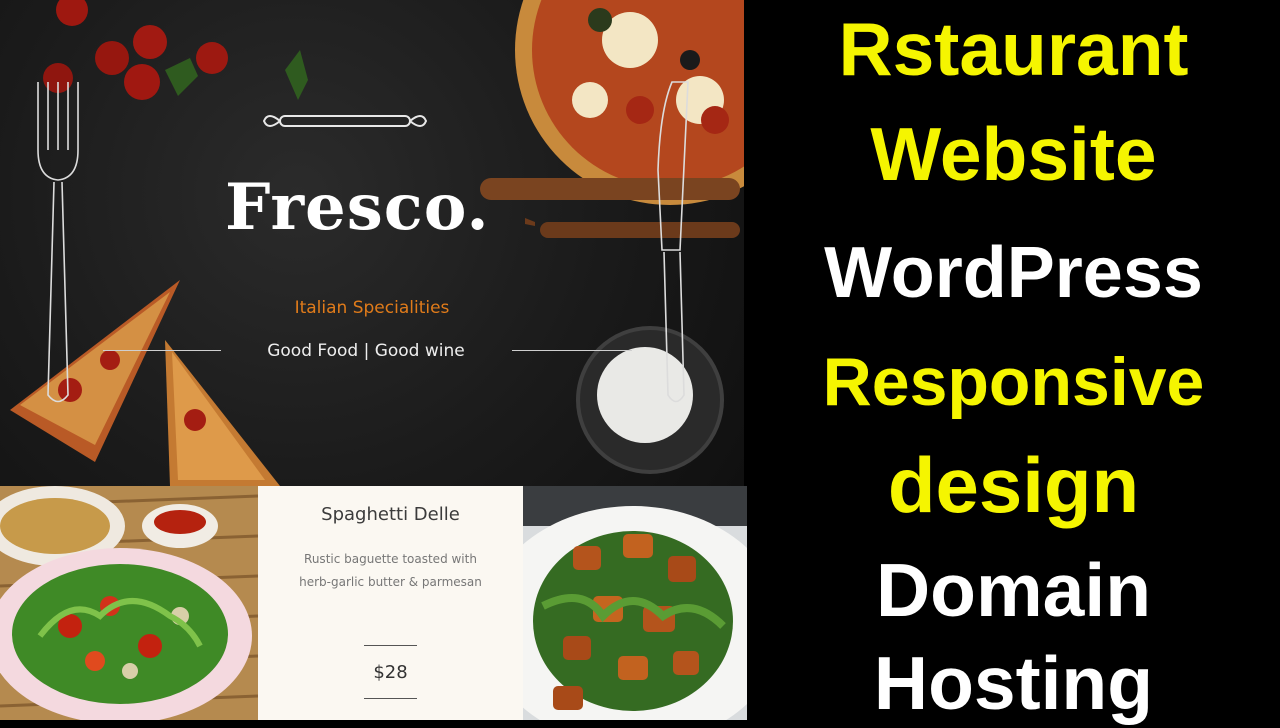 The height and width of the screenshot is (728, 1280). Describe the element at coordinates (1013, 273) in the screenshot. I see `caption-line-3: WordPress` at that location.